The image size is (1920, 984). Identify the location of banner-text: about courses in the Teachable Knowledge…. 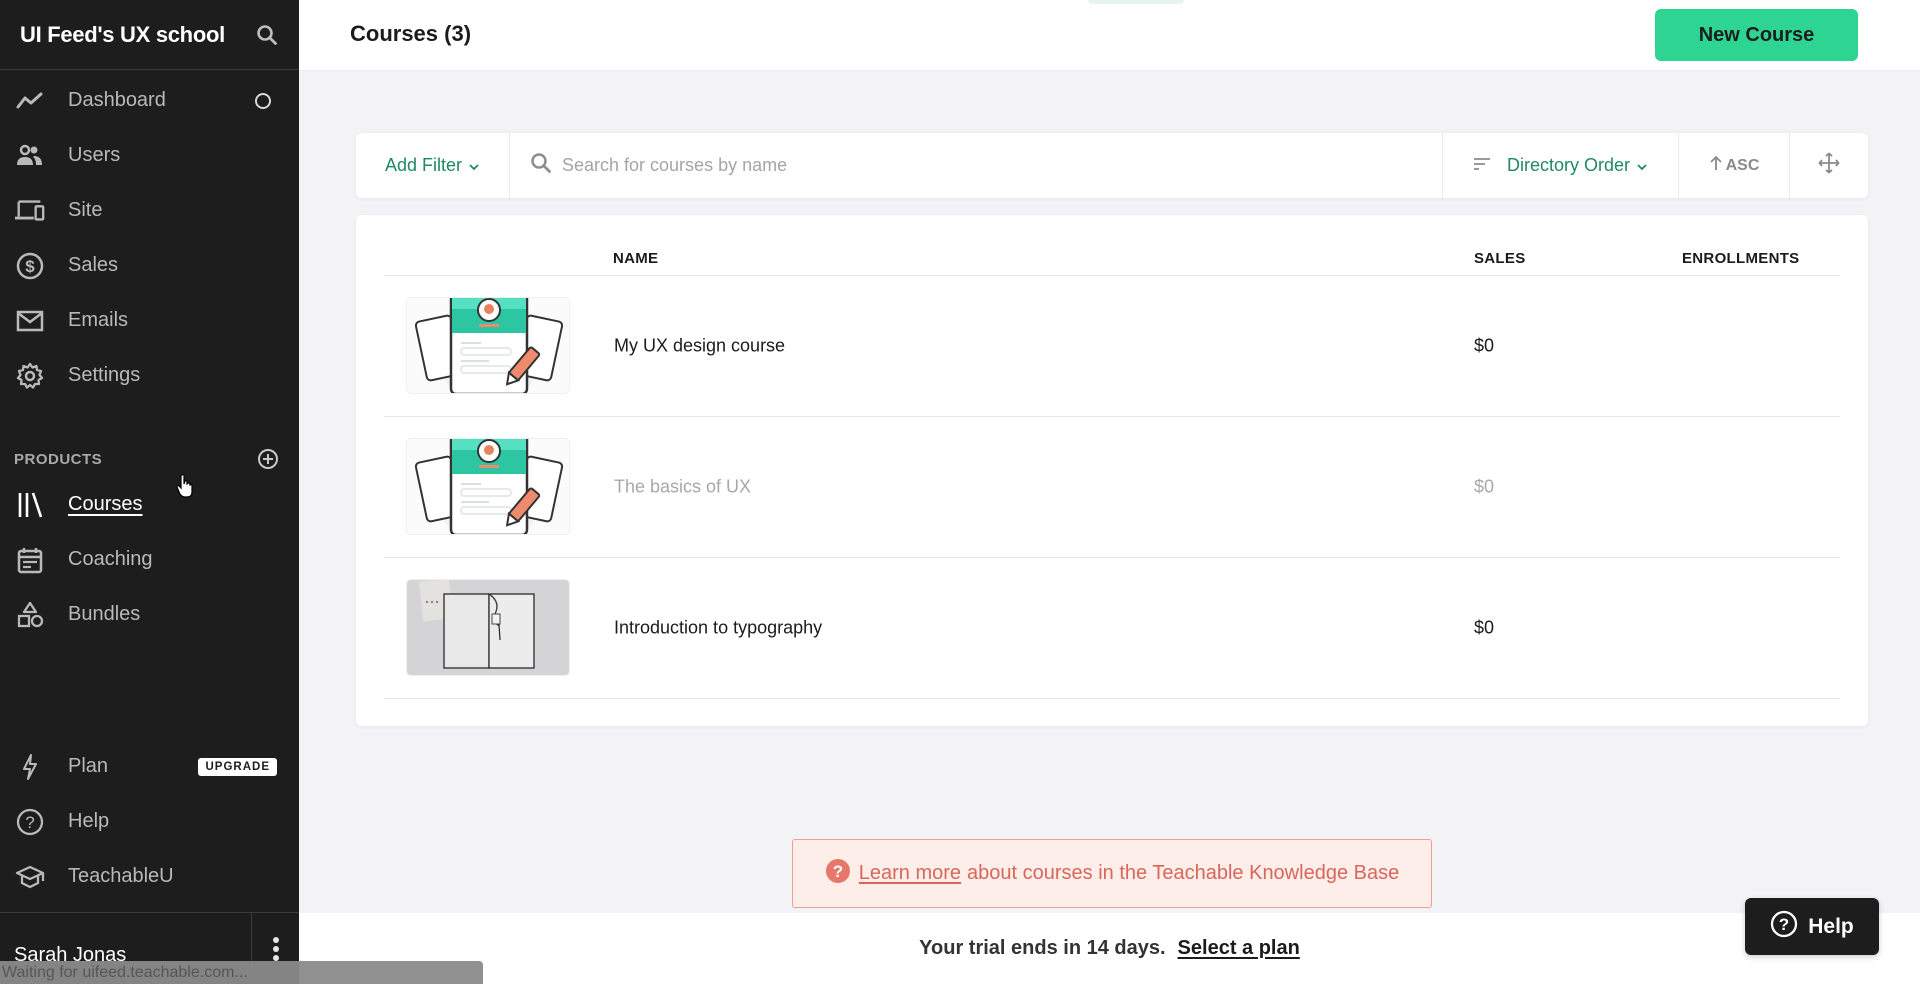
(1183, 873).